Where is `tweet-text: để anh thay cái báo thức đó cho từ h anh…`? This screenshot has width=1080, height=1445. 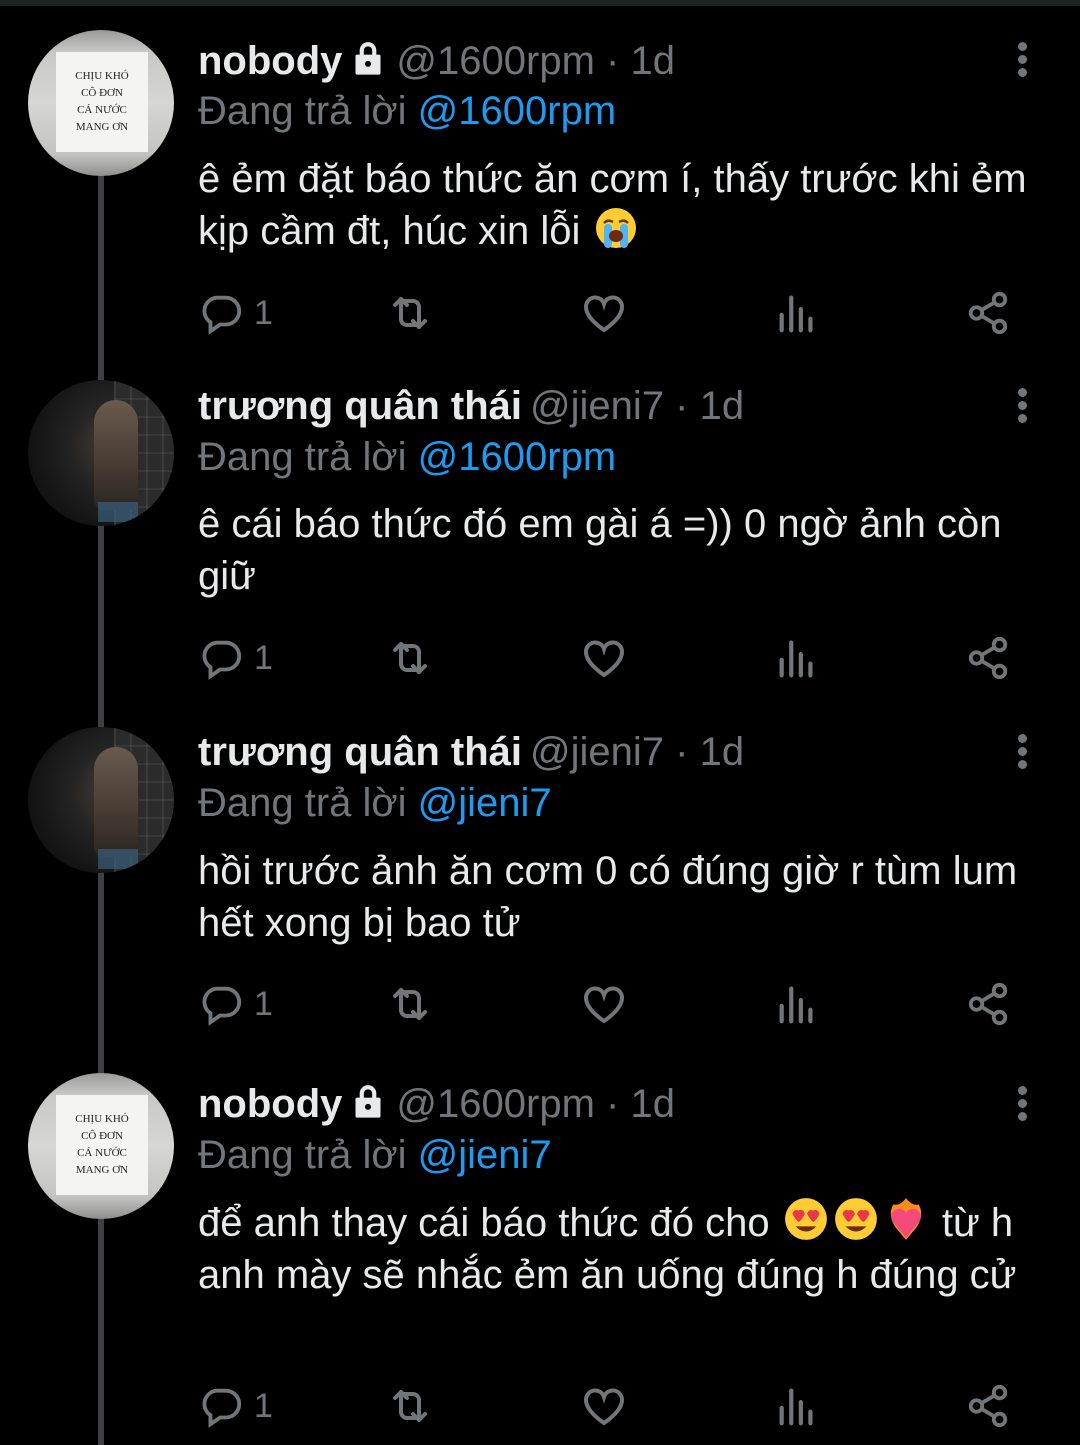
tweet-text: để anh thay cái báo thức đó cho từ h anh… is located at coordinates (623, 1248).